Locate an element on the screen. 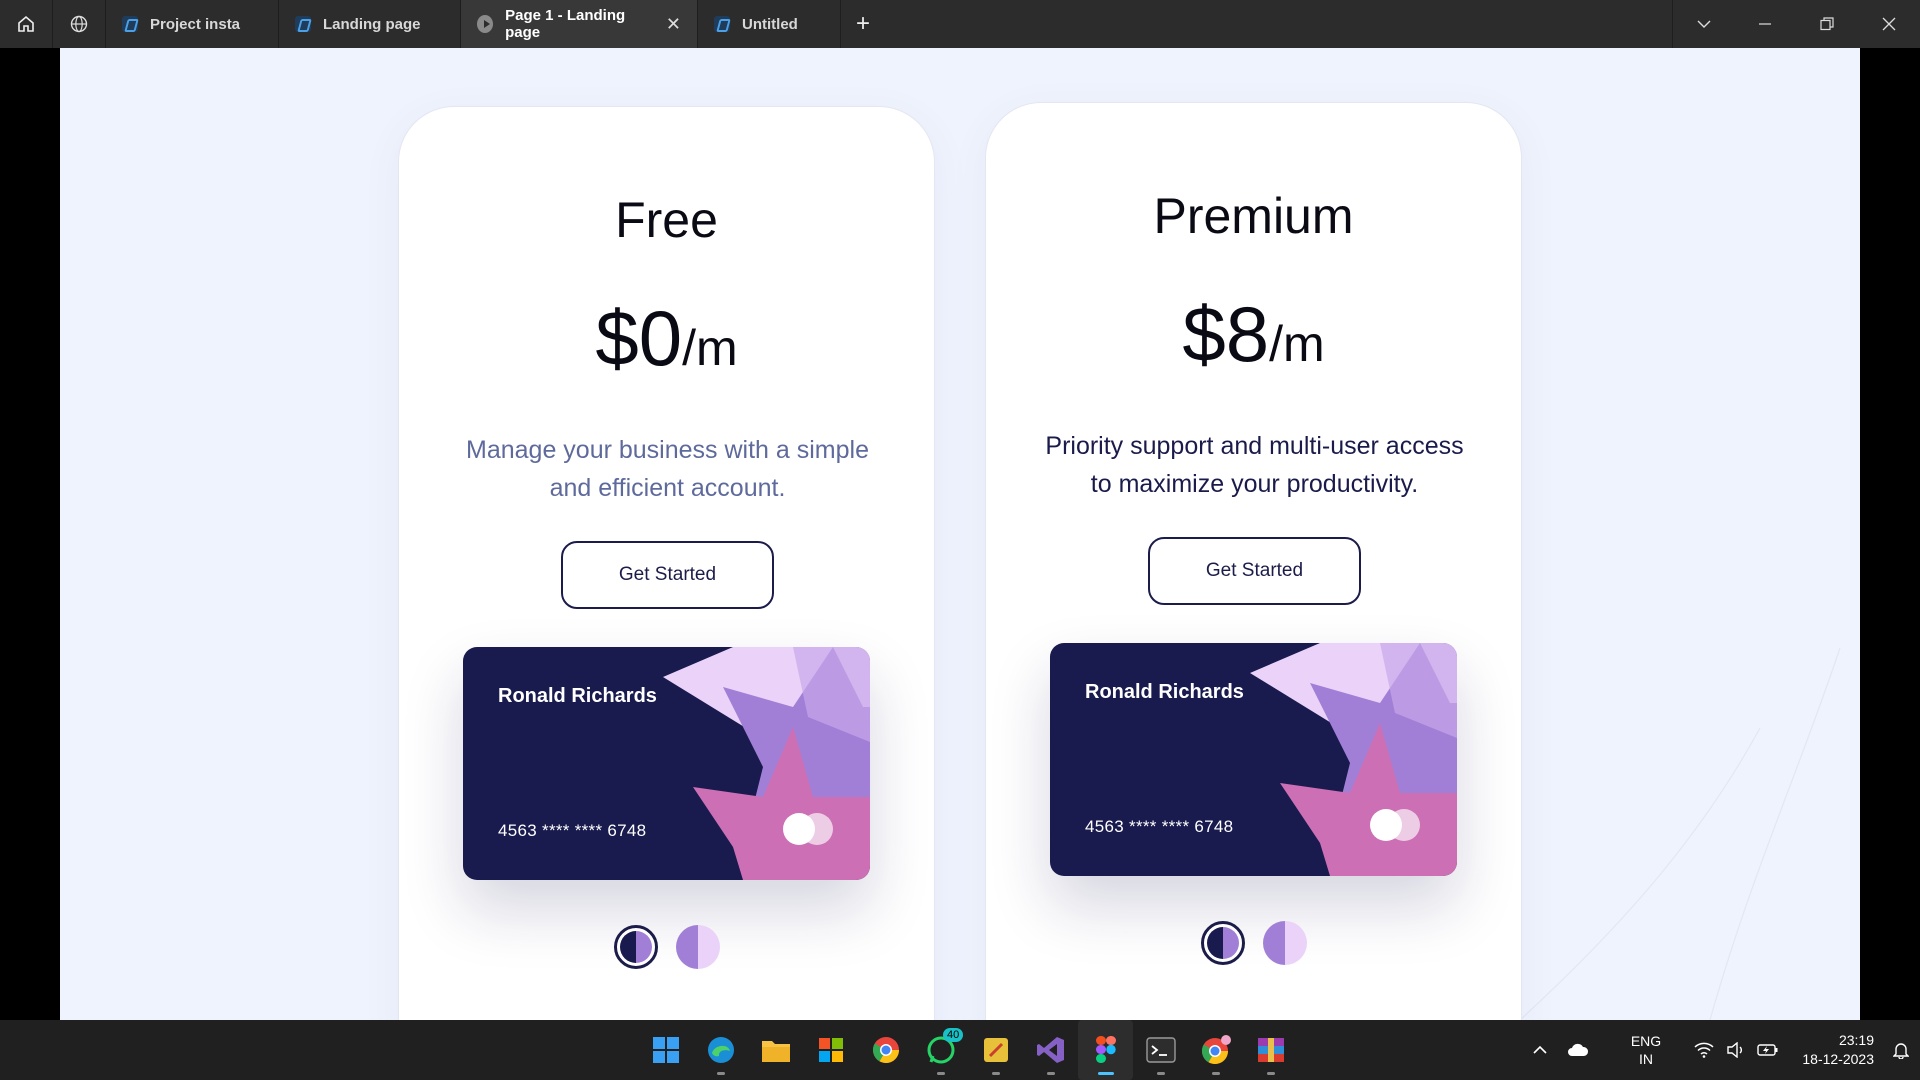  region-code: IN is located at coordinates (1646, 1059).